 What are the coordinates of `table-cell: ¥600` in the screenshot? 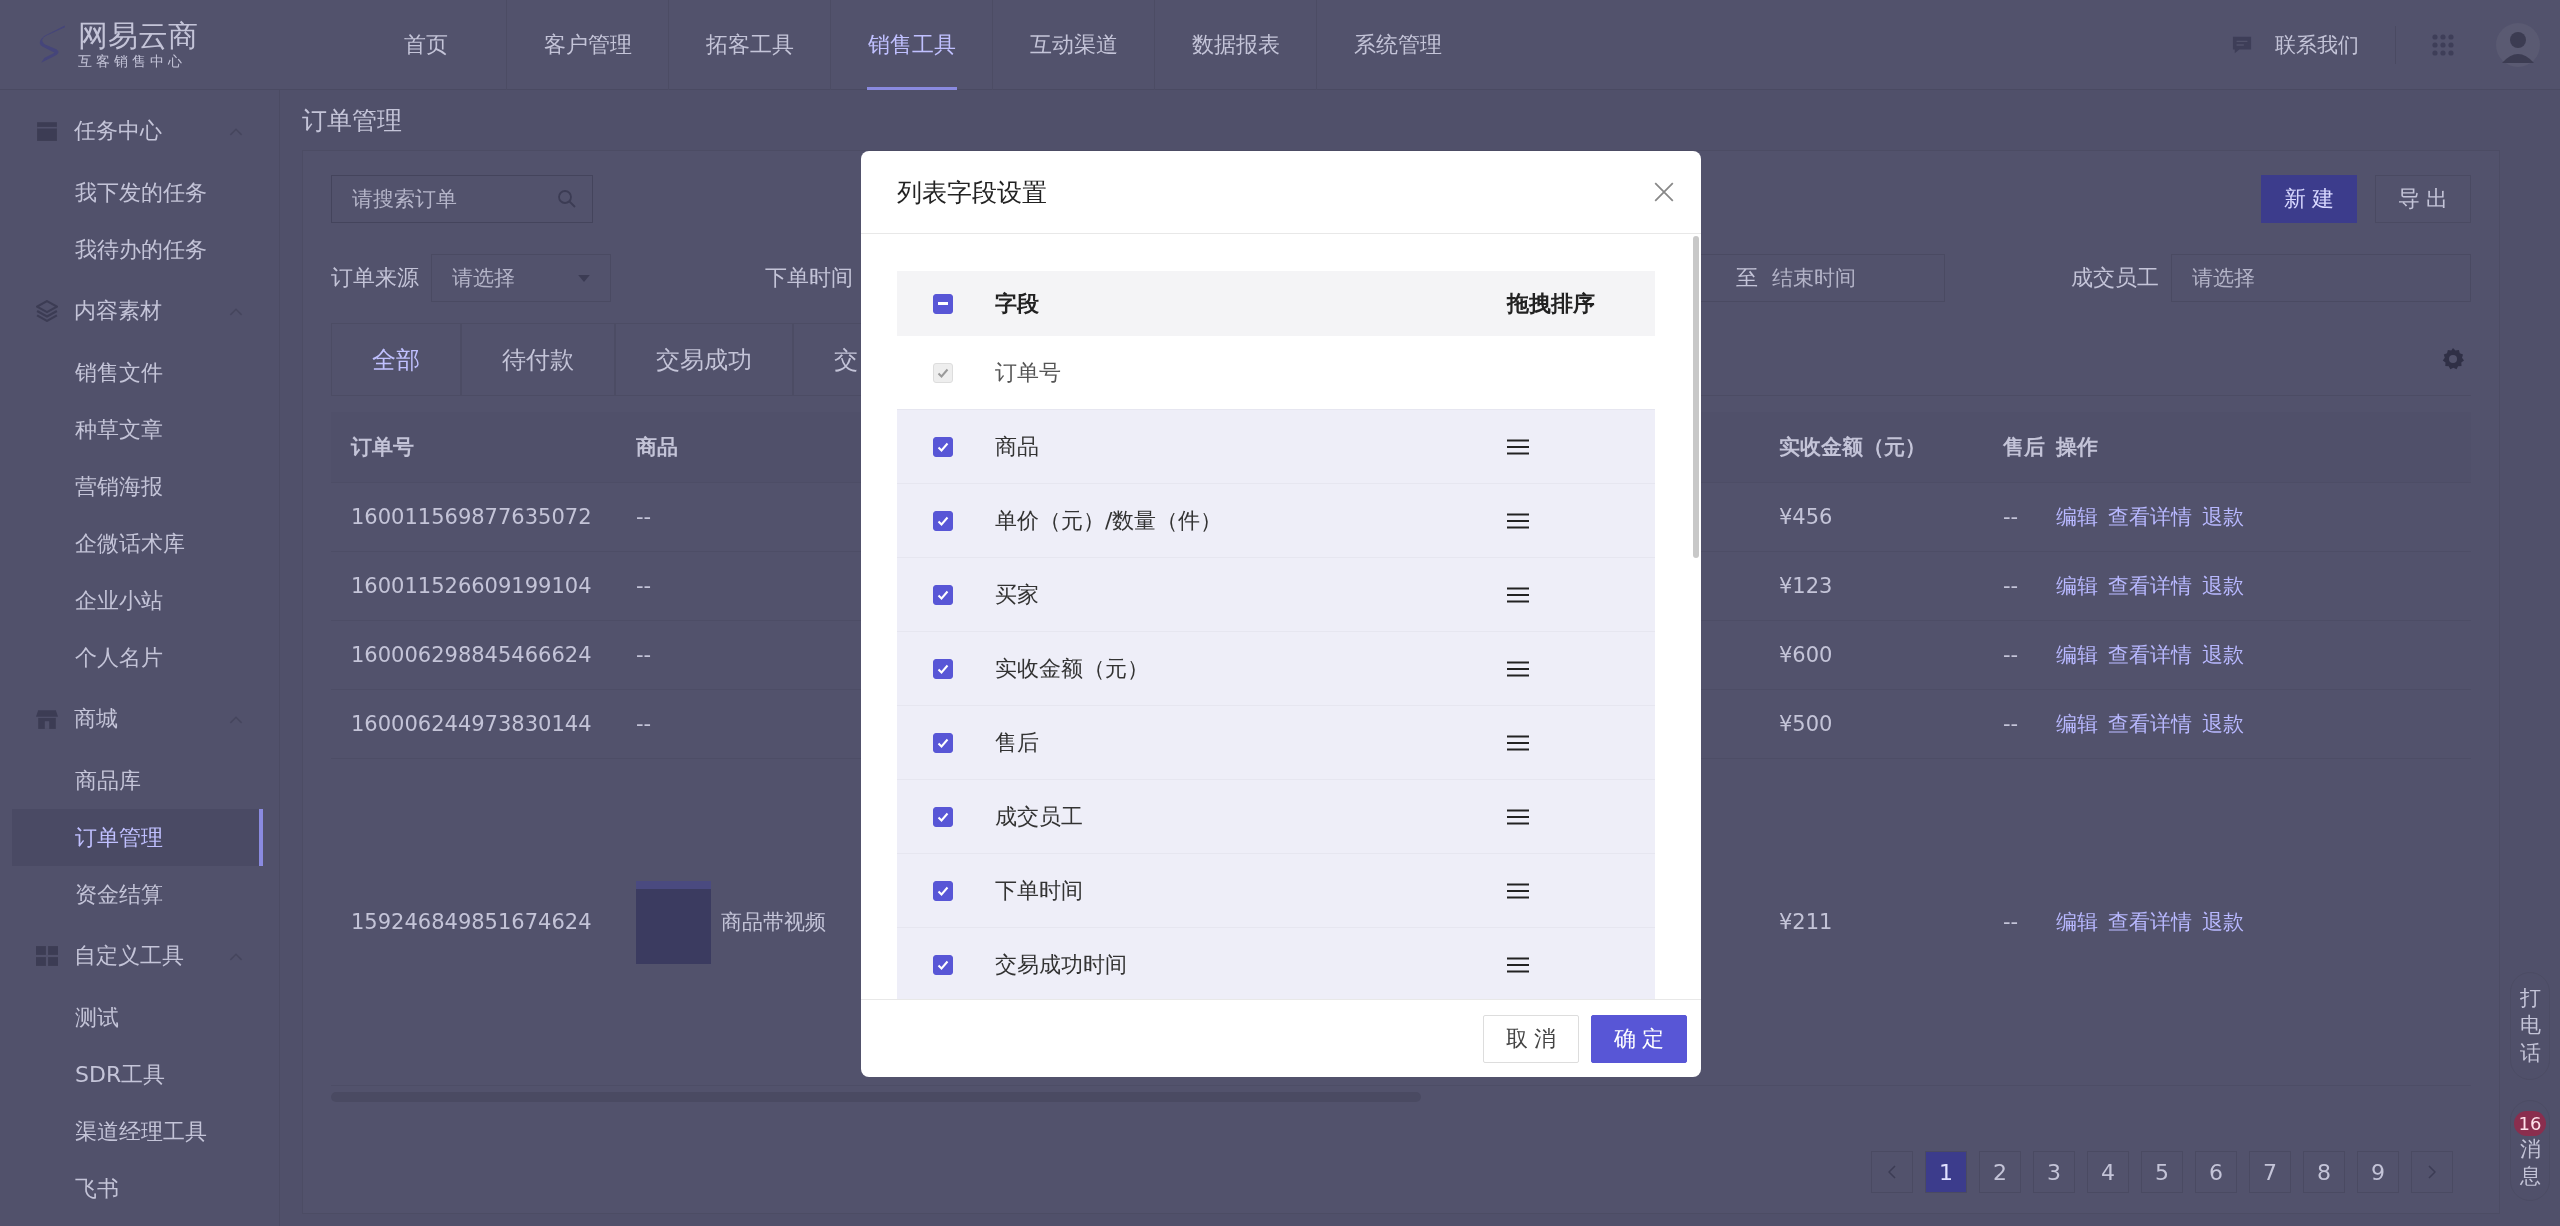 It's located at (1806, 655).